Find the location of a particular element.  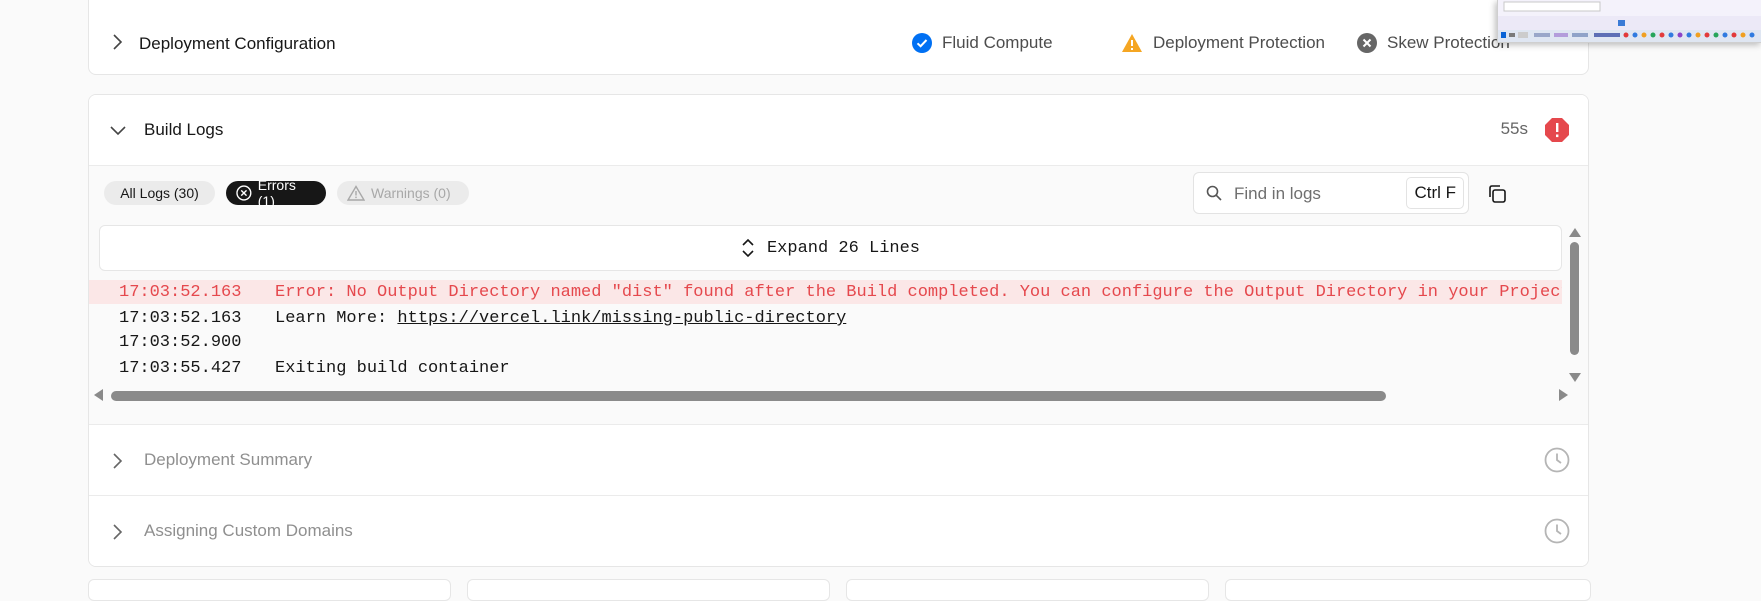

log-message: Exiting build container is located at coordinates (392, 368).